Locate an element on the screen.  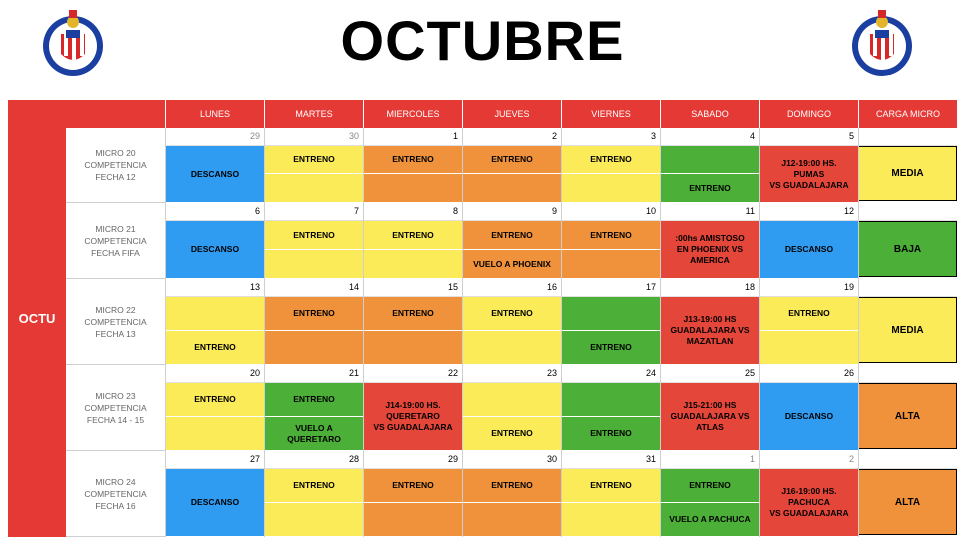
day-number: 14 is located at coordinates (313, 288).